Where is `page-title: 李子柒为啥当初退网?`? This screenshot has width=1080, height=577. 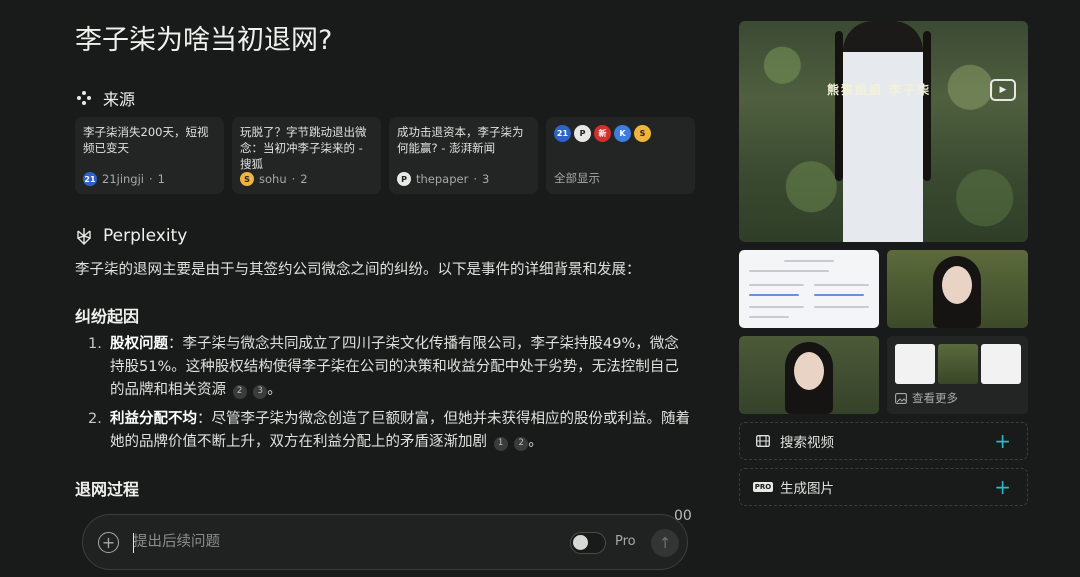
page-title: 李子柒为啥当初退网? is located at coordinates (204, 40).